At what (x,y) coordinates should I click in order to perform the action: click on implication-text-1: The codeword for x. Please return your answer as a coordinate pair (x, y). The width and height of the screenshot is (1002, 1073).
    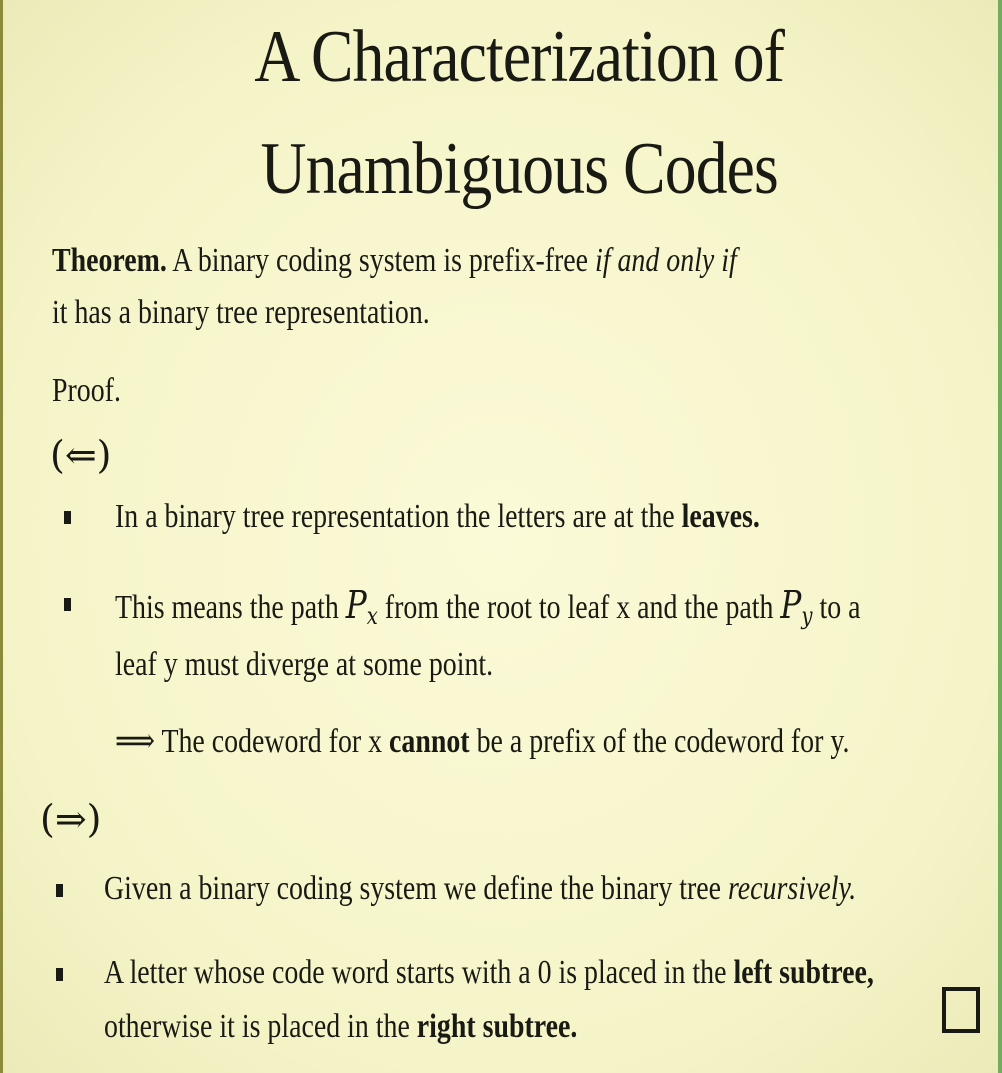
    Looking at the image, I should click on (272, 741).